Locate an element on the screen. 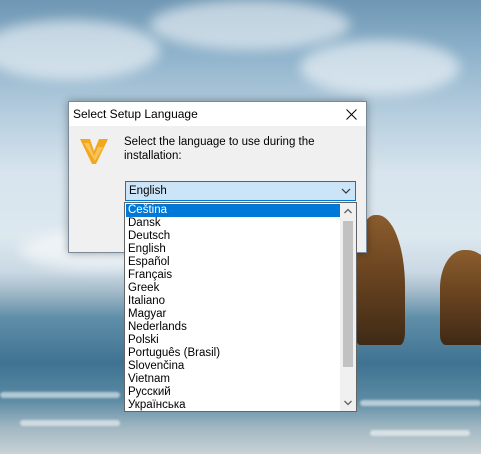  scroll-up-icon is located at coordinates (348, 211).